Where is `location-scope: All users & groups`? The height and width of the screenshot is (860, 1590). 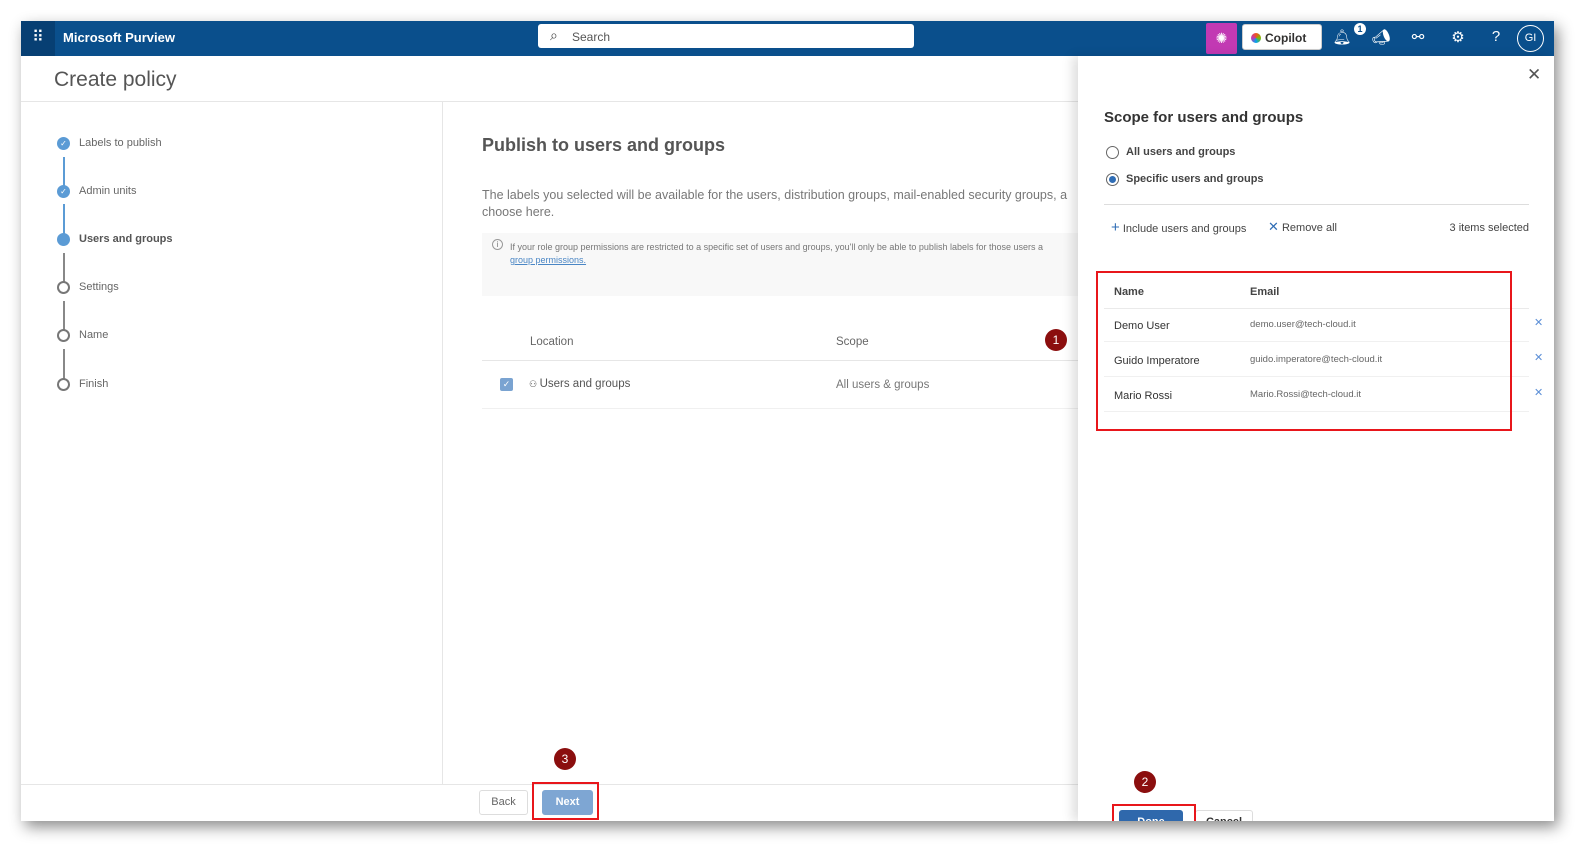
location-scope: All users & groups is located at coordinates (883, 385).